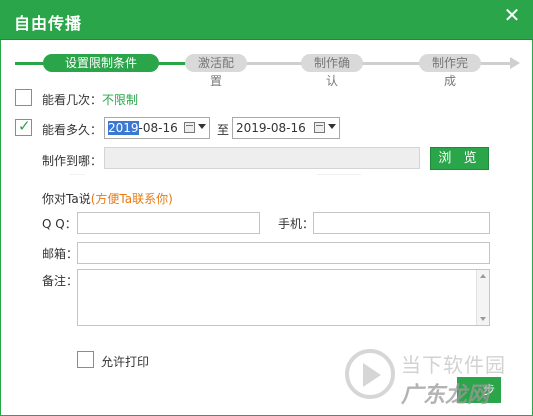 The width and height of the screenshot is (533, 416). Describe the element at coordinates (332, 71) in the screenshot. I see `step-confirm: 制作确认` at that location.